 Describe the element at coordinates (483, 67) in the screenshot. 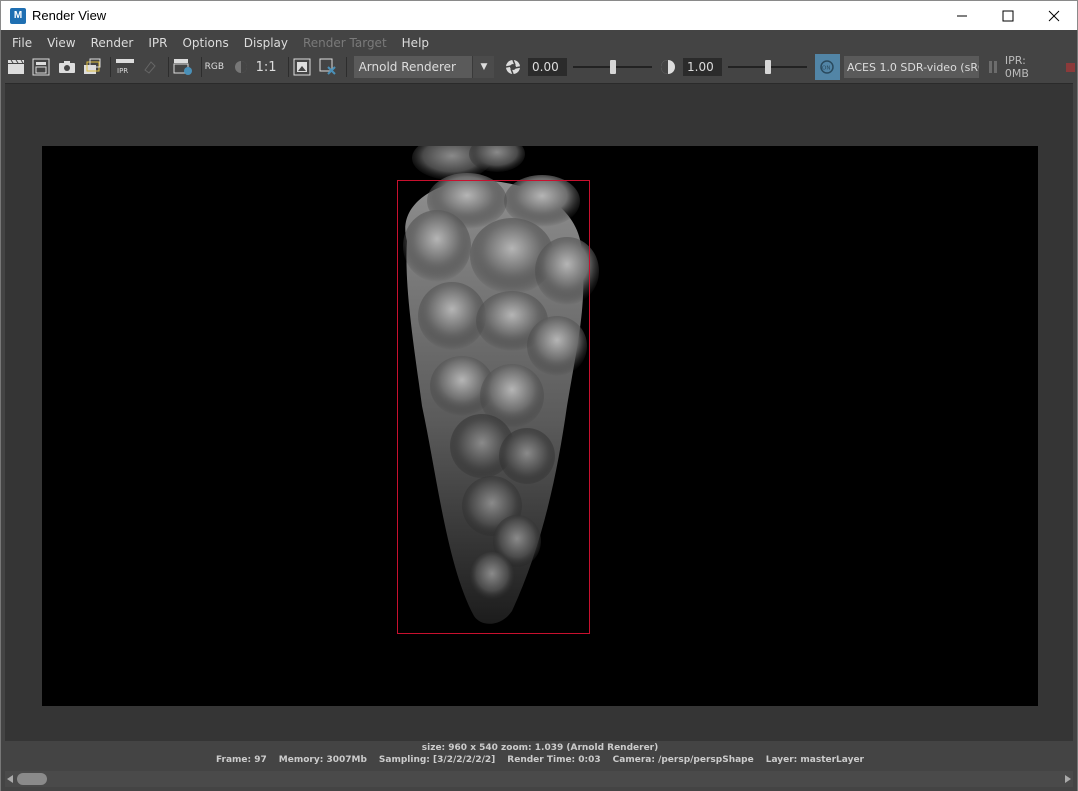

I see `chevron-down-icon: ▼` at that location.